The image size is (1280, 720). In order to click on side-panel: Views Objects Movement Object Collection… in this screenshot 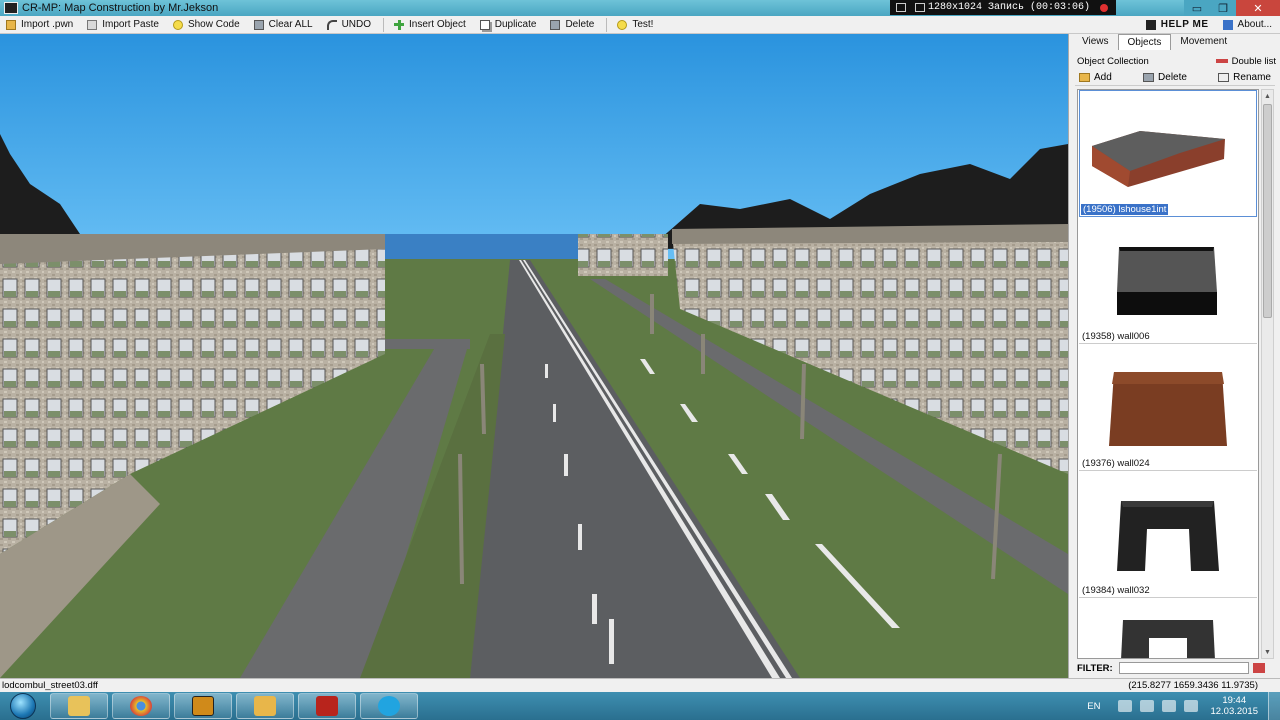, I will do `click(1174, 356)`.